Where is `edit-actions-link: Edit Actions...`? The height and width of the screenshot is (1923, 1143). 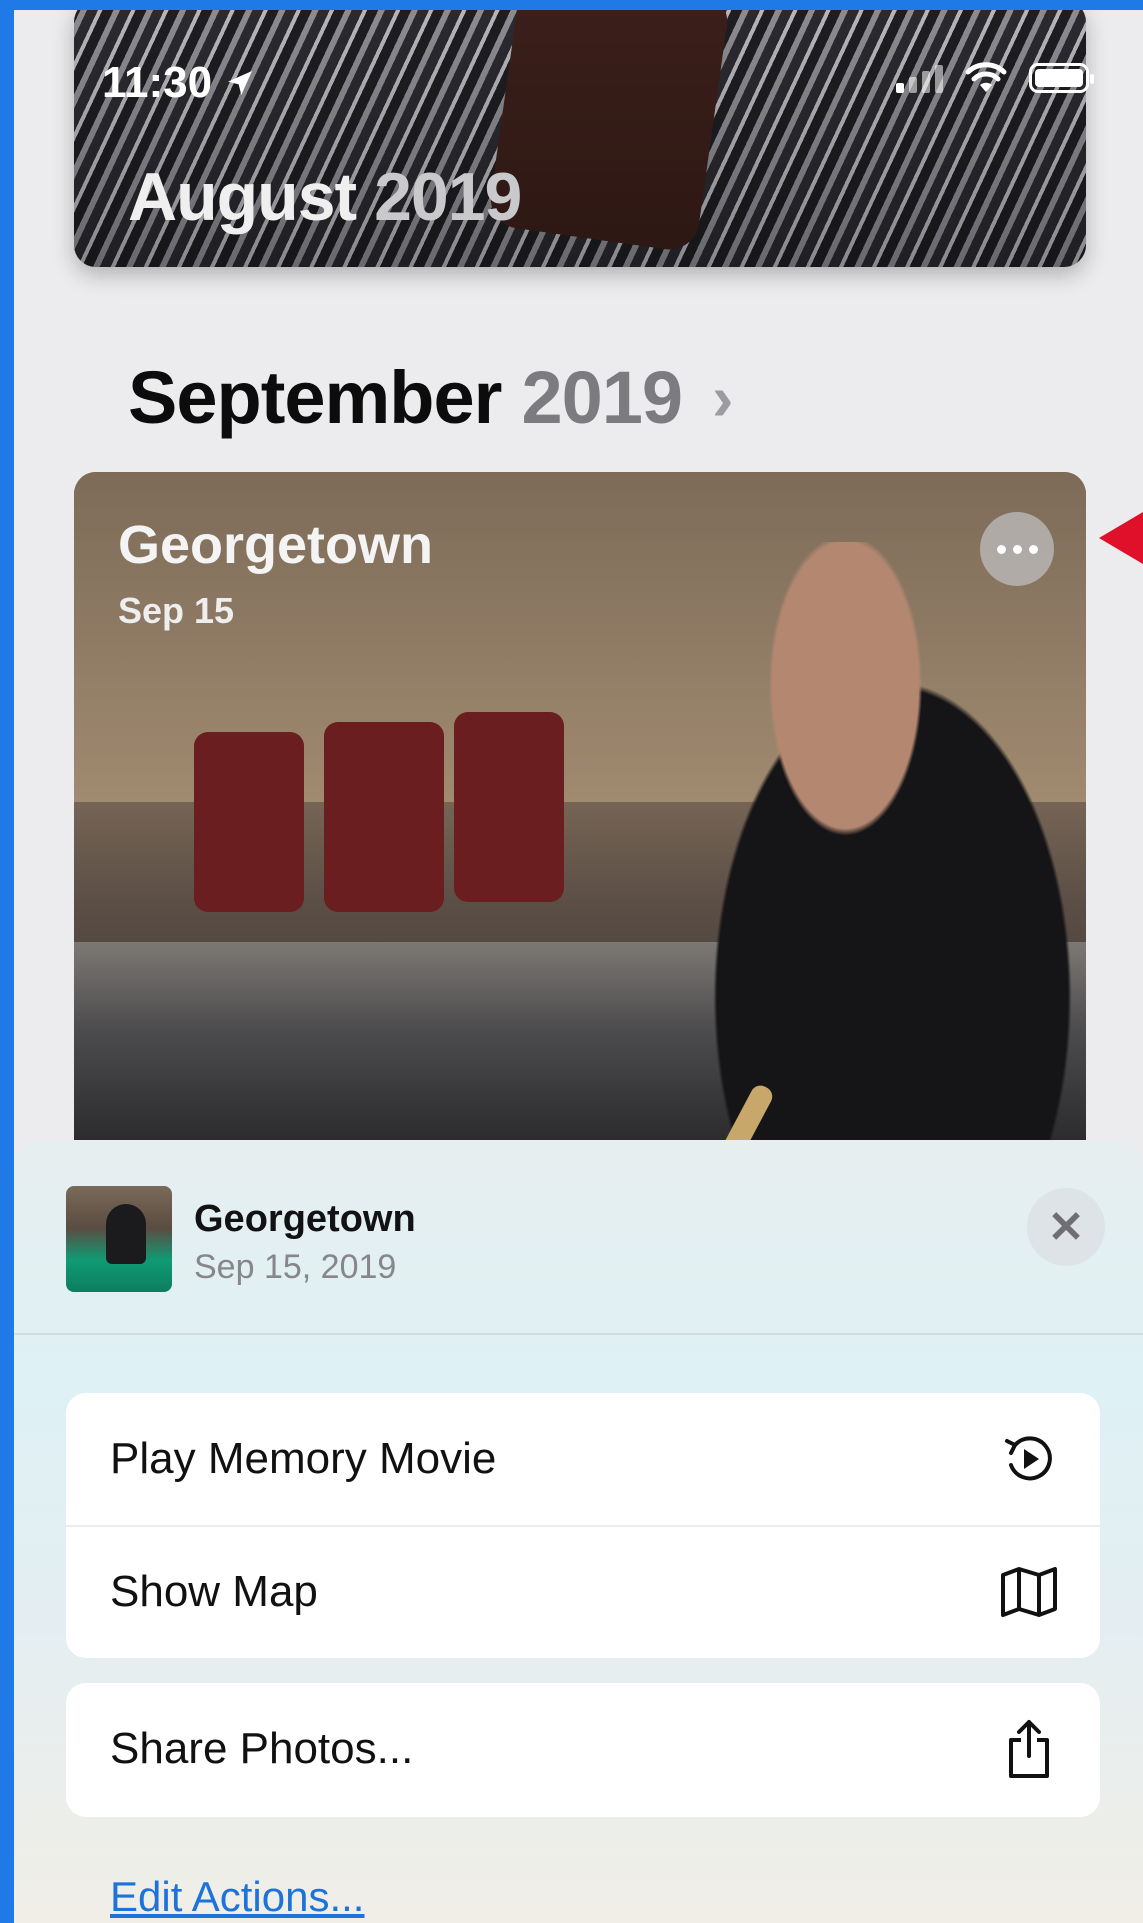
edit-actions-link: Edit Actions... is located at coordinates (237, 1897).